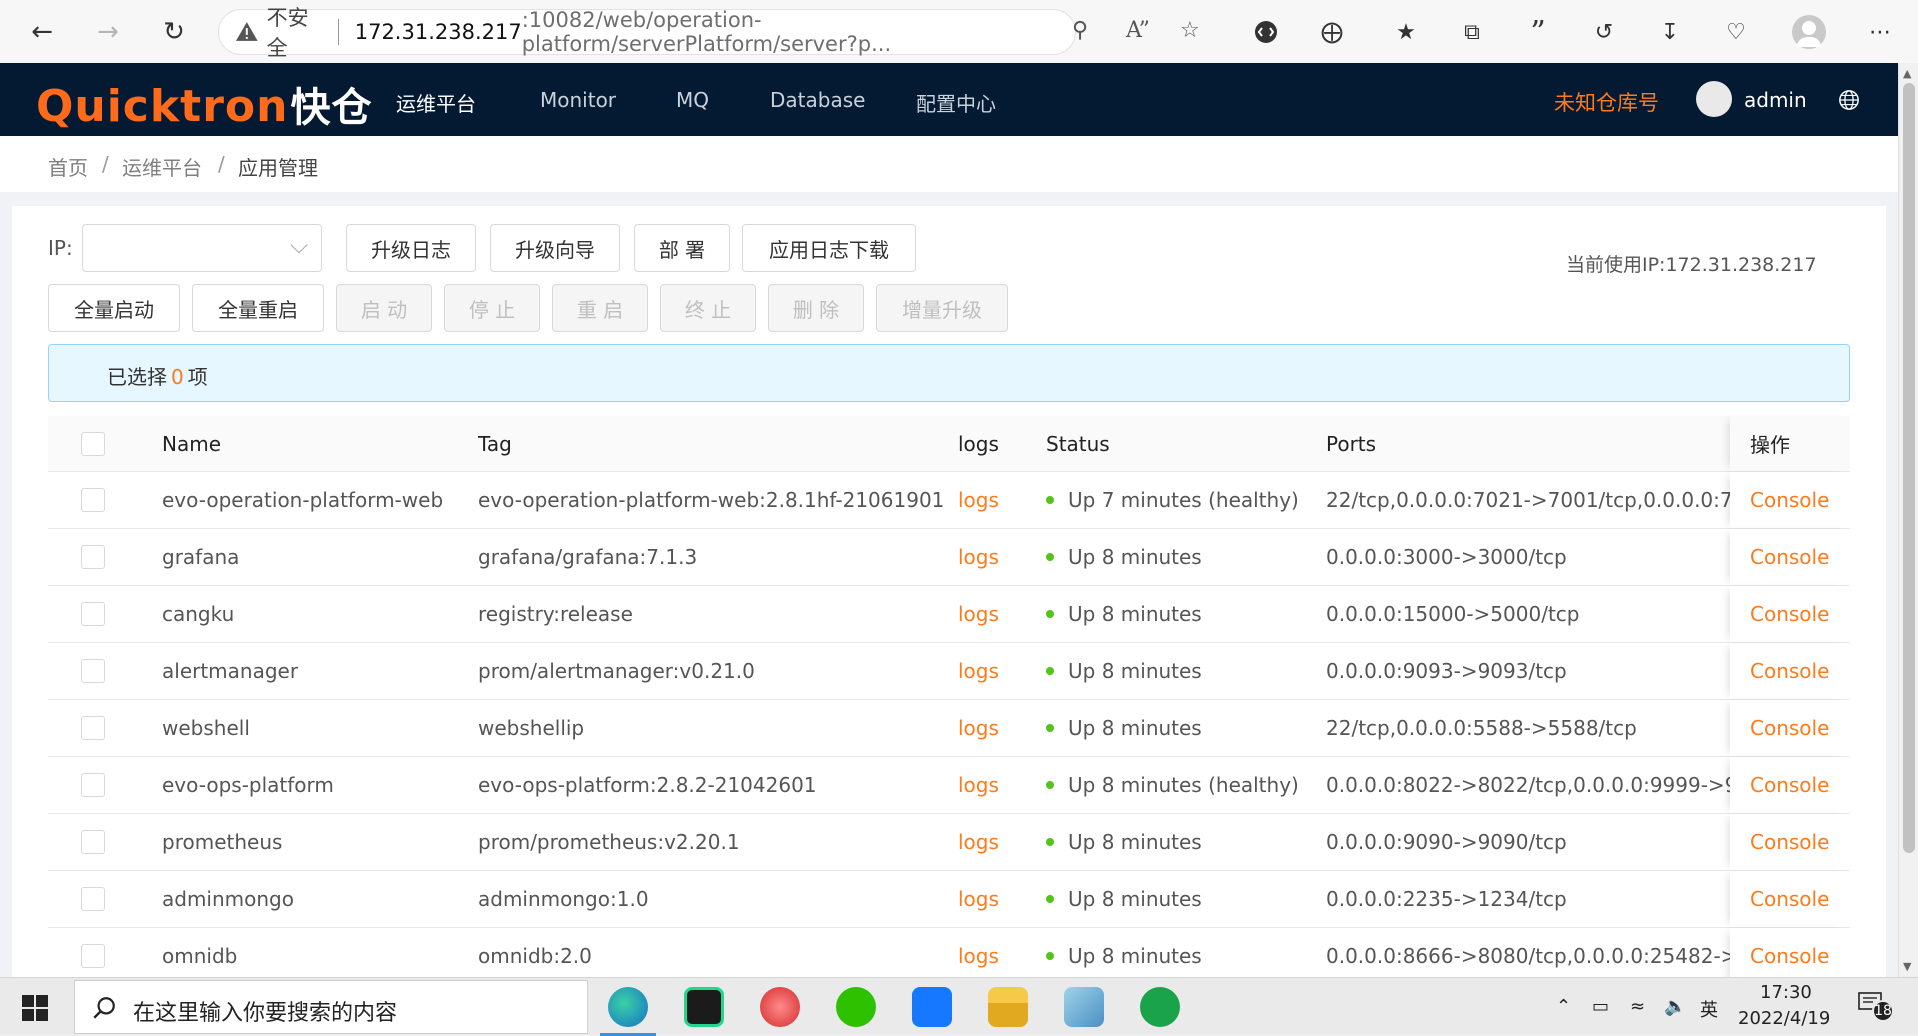  I want to click on windows-start-icon, so click(35, 1008).